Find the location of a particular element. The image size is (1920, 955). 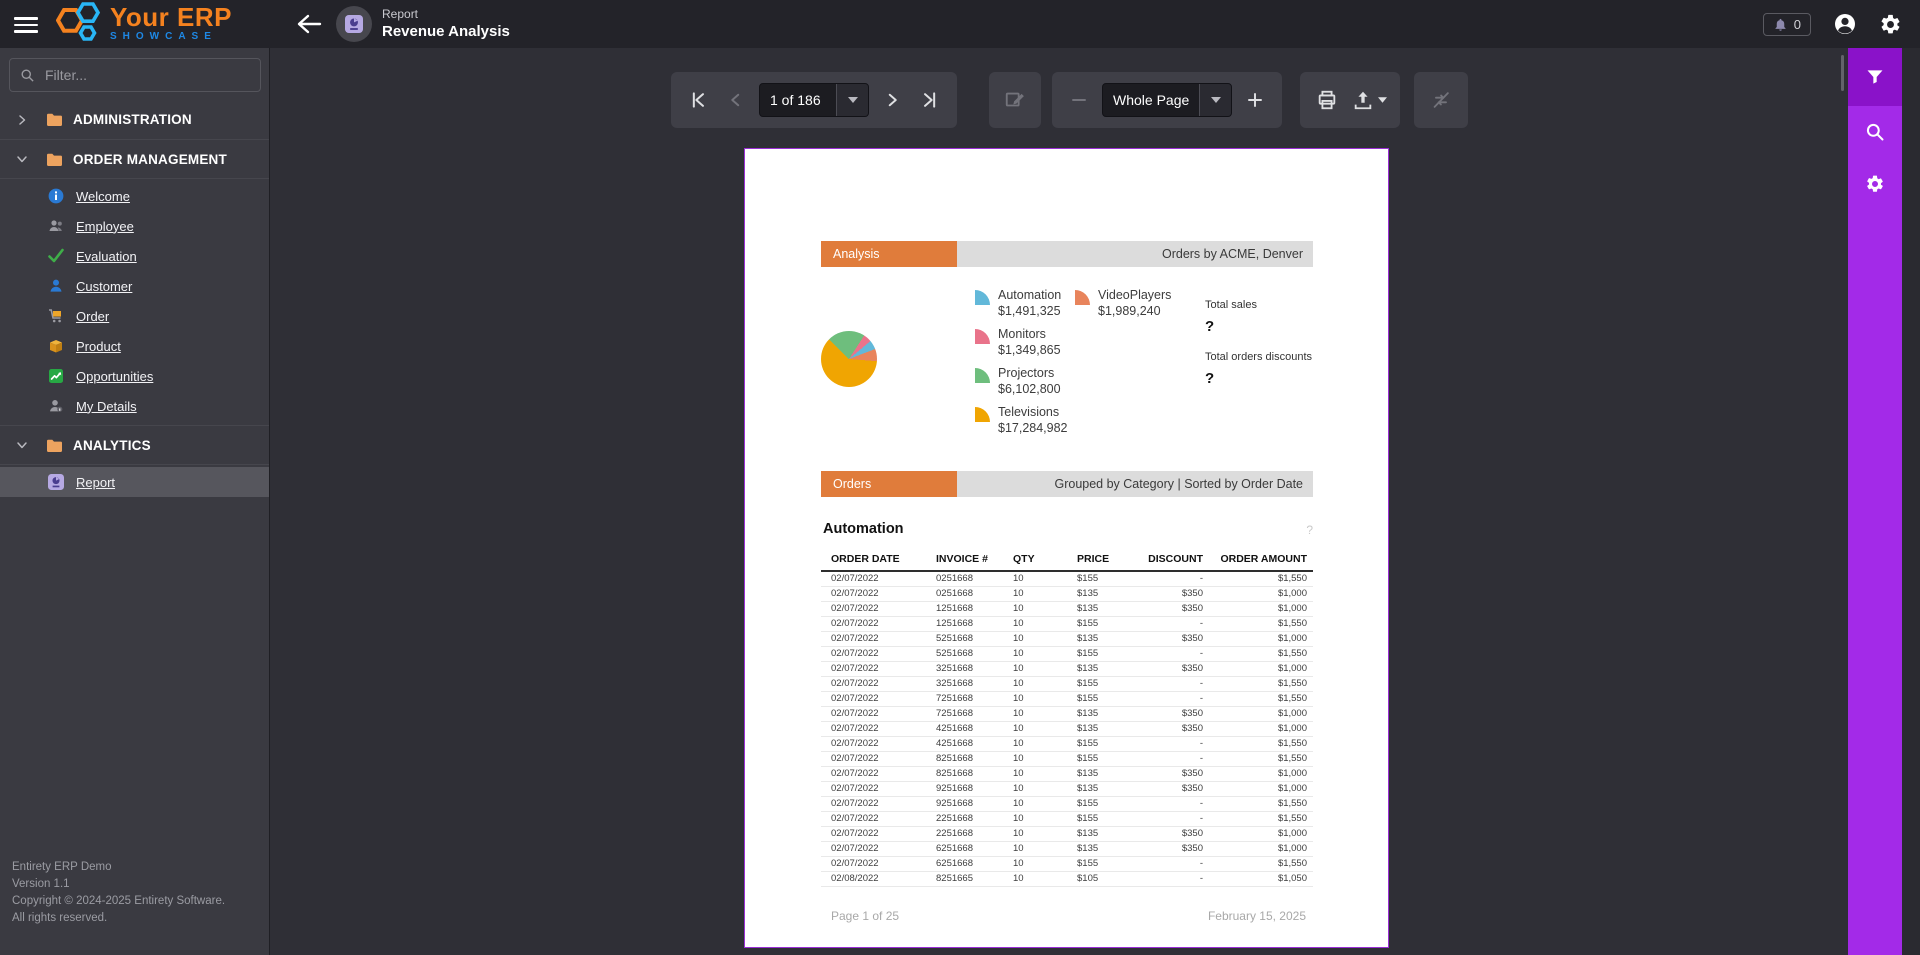

trend-chart-icon is located at coordinates (56, 376).